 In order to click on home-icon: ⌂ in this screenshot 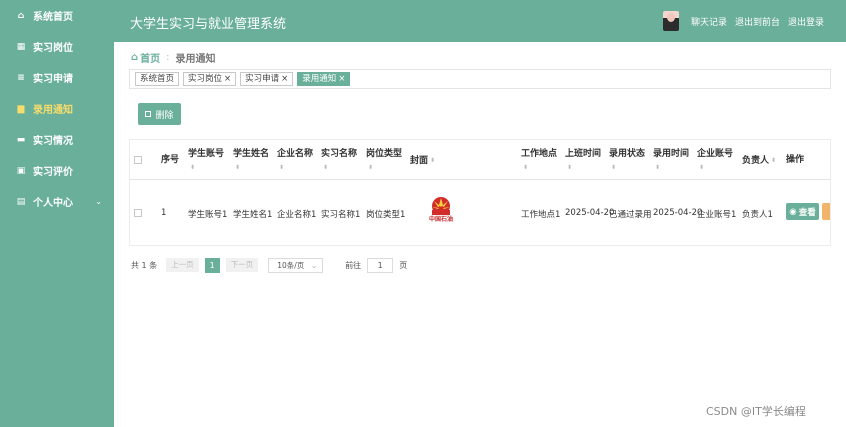, I will do `click(135, 57)`.